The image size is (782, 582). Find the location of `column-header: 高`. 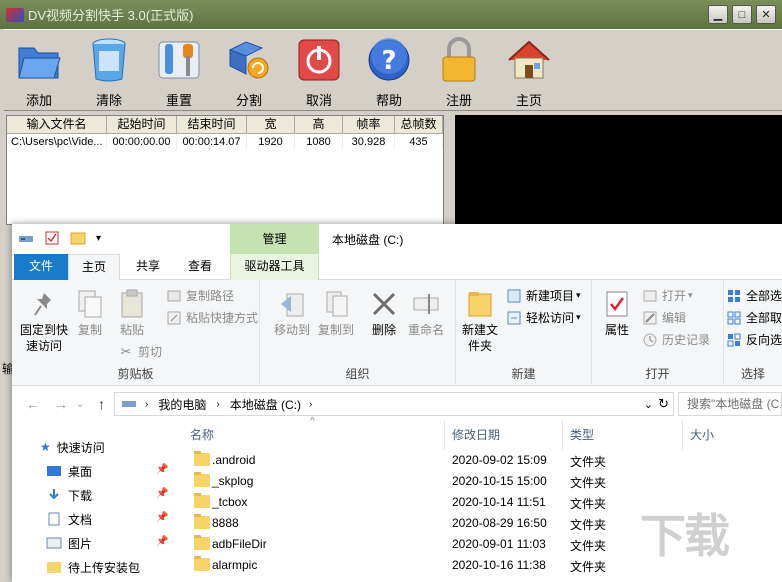

column-header: 高 is located at coordinates (319, 124).